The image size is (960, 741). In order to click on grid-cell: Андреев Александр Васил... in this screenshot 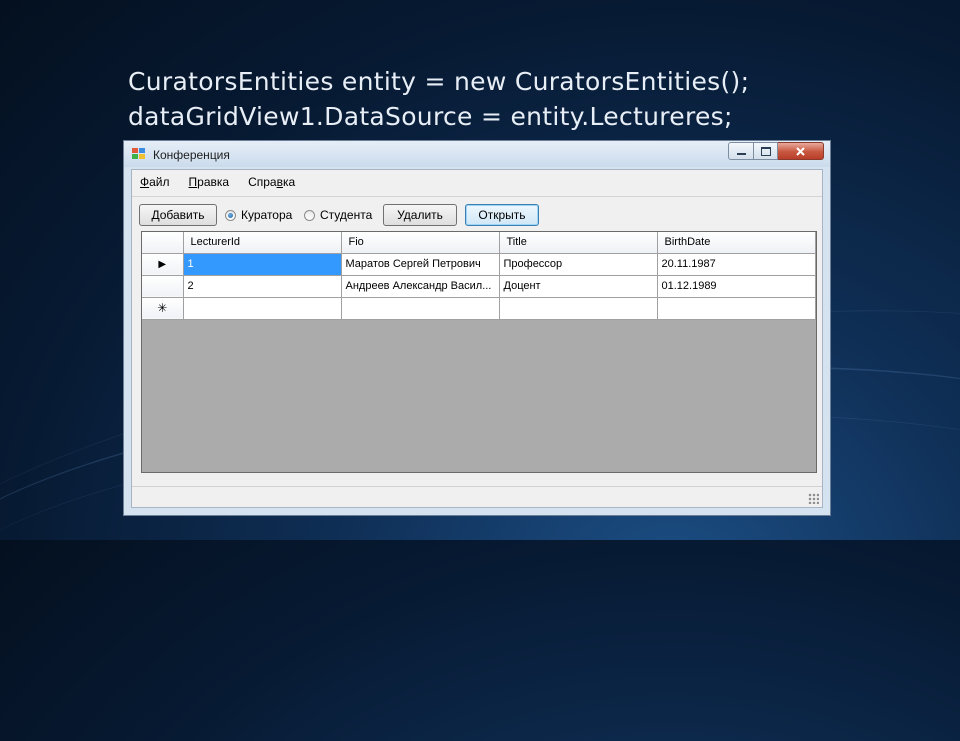, I will do `click(420, 286)`.